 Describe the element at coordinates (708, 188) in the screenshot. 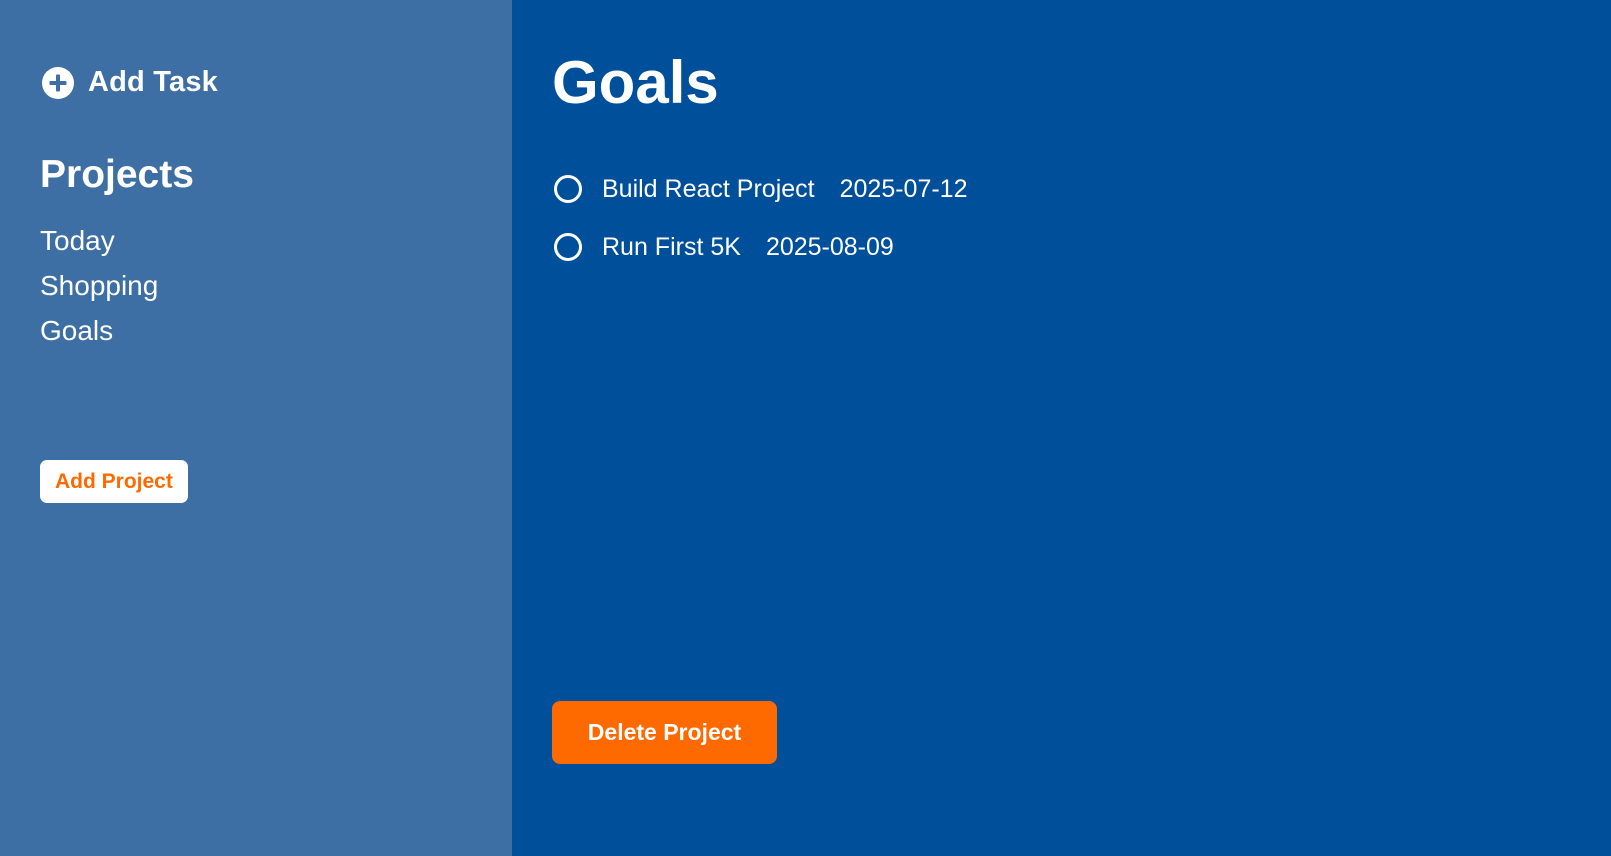

I see `task-name: Build React Project` at that location.